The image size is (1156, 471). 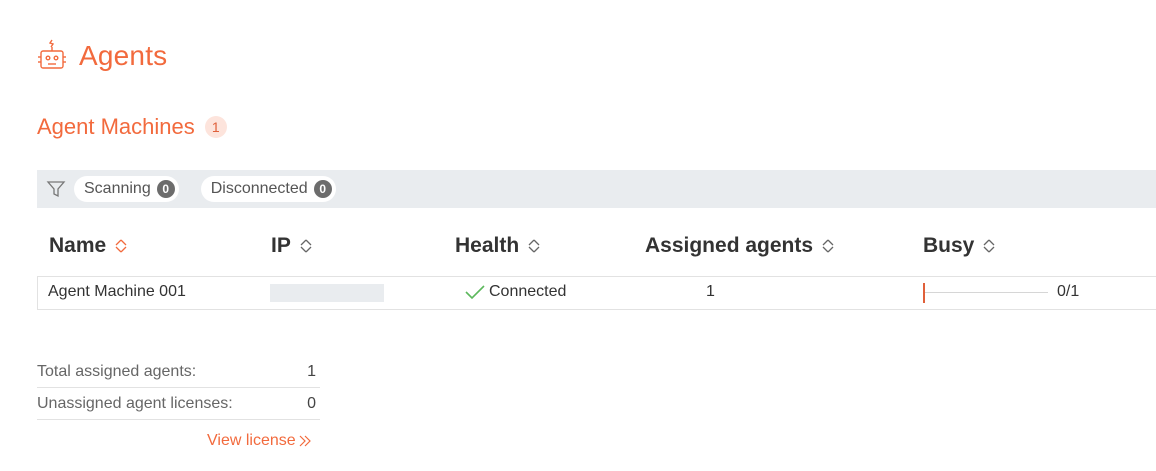 What do you see at coordinates (117, 292) in the screenshot?
I see `cell-name: Agent Machine 001` at bounding box center [117, 292].